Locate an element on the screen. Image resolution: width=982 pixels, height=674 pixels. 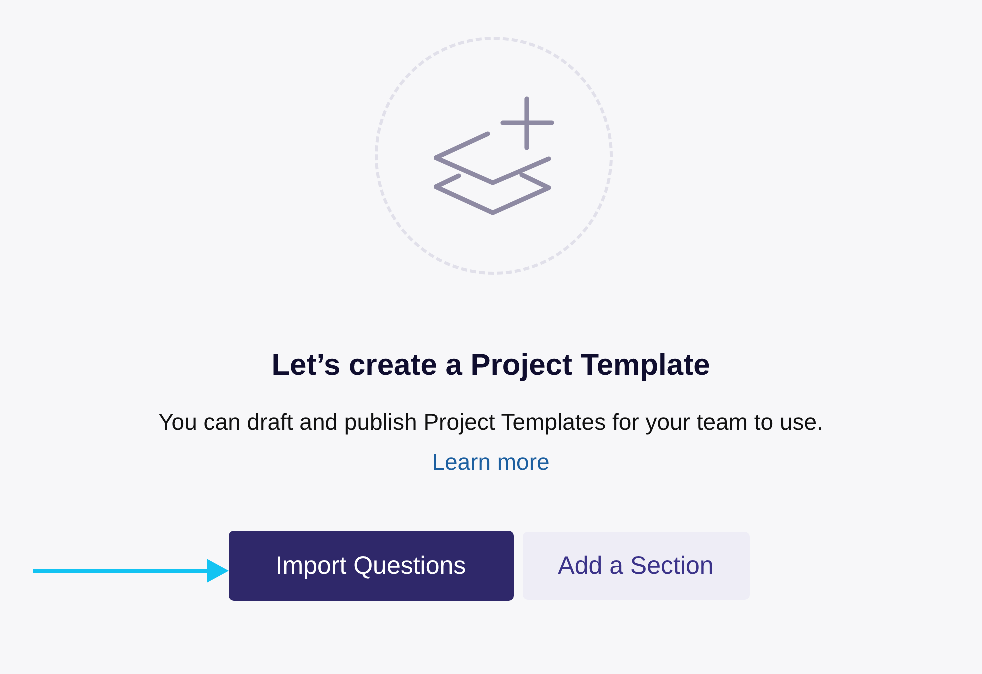
layers-plus-icon is located at coordinates (494, 156).